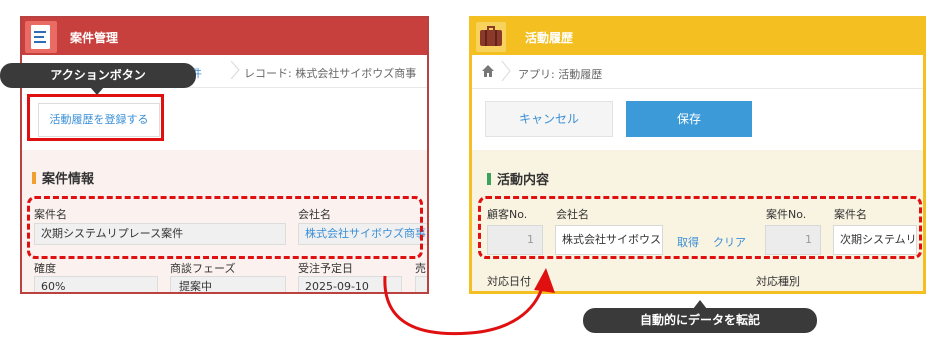  What do you see at coordinates (228, 284) in the screenshot?
I see `phase-field: 提案中` at bounding box center [228, 284].